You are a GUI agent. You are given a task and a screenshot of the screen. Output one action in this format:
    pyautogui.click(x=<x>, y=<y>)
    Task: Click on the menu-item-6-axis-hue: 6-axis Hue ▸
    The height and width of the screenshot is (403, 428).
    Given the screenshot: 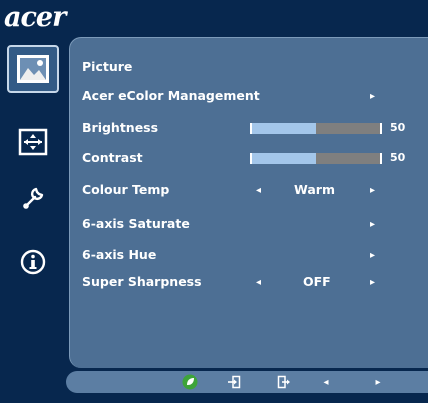 What is the action you would take?
    pyautogui.click(x=249, y=255)
    